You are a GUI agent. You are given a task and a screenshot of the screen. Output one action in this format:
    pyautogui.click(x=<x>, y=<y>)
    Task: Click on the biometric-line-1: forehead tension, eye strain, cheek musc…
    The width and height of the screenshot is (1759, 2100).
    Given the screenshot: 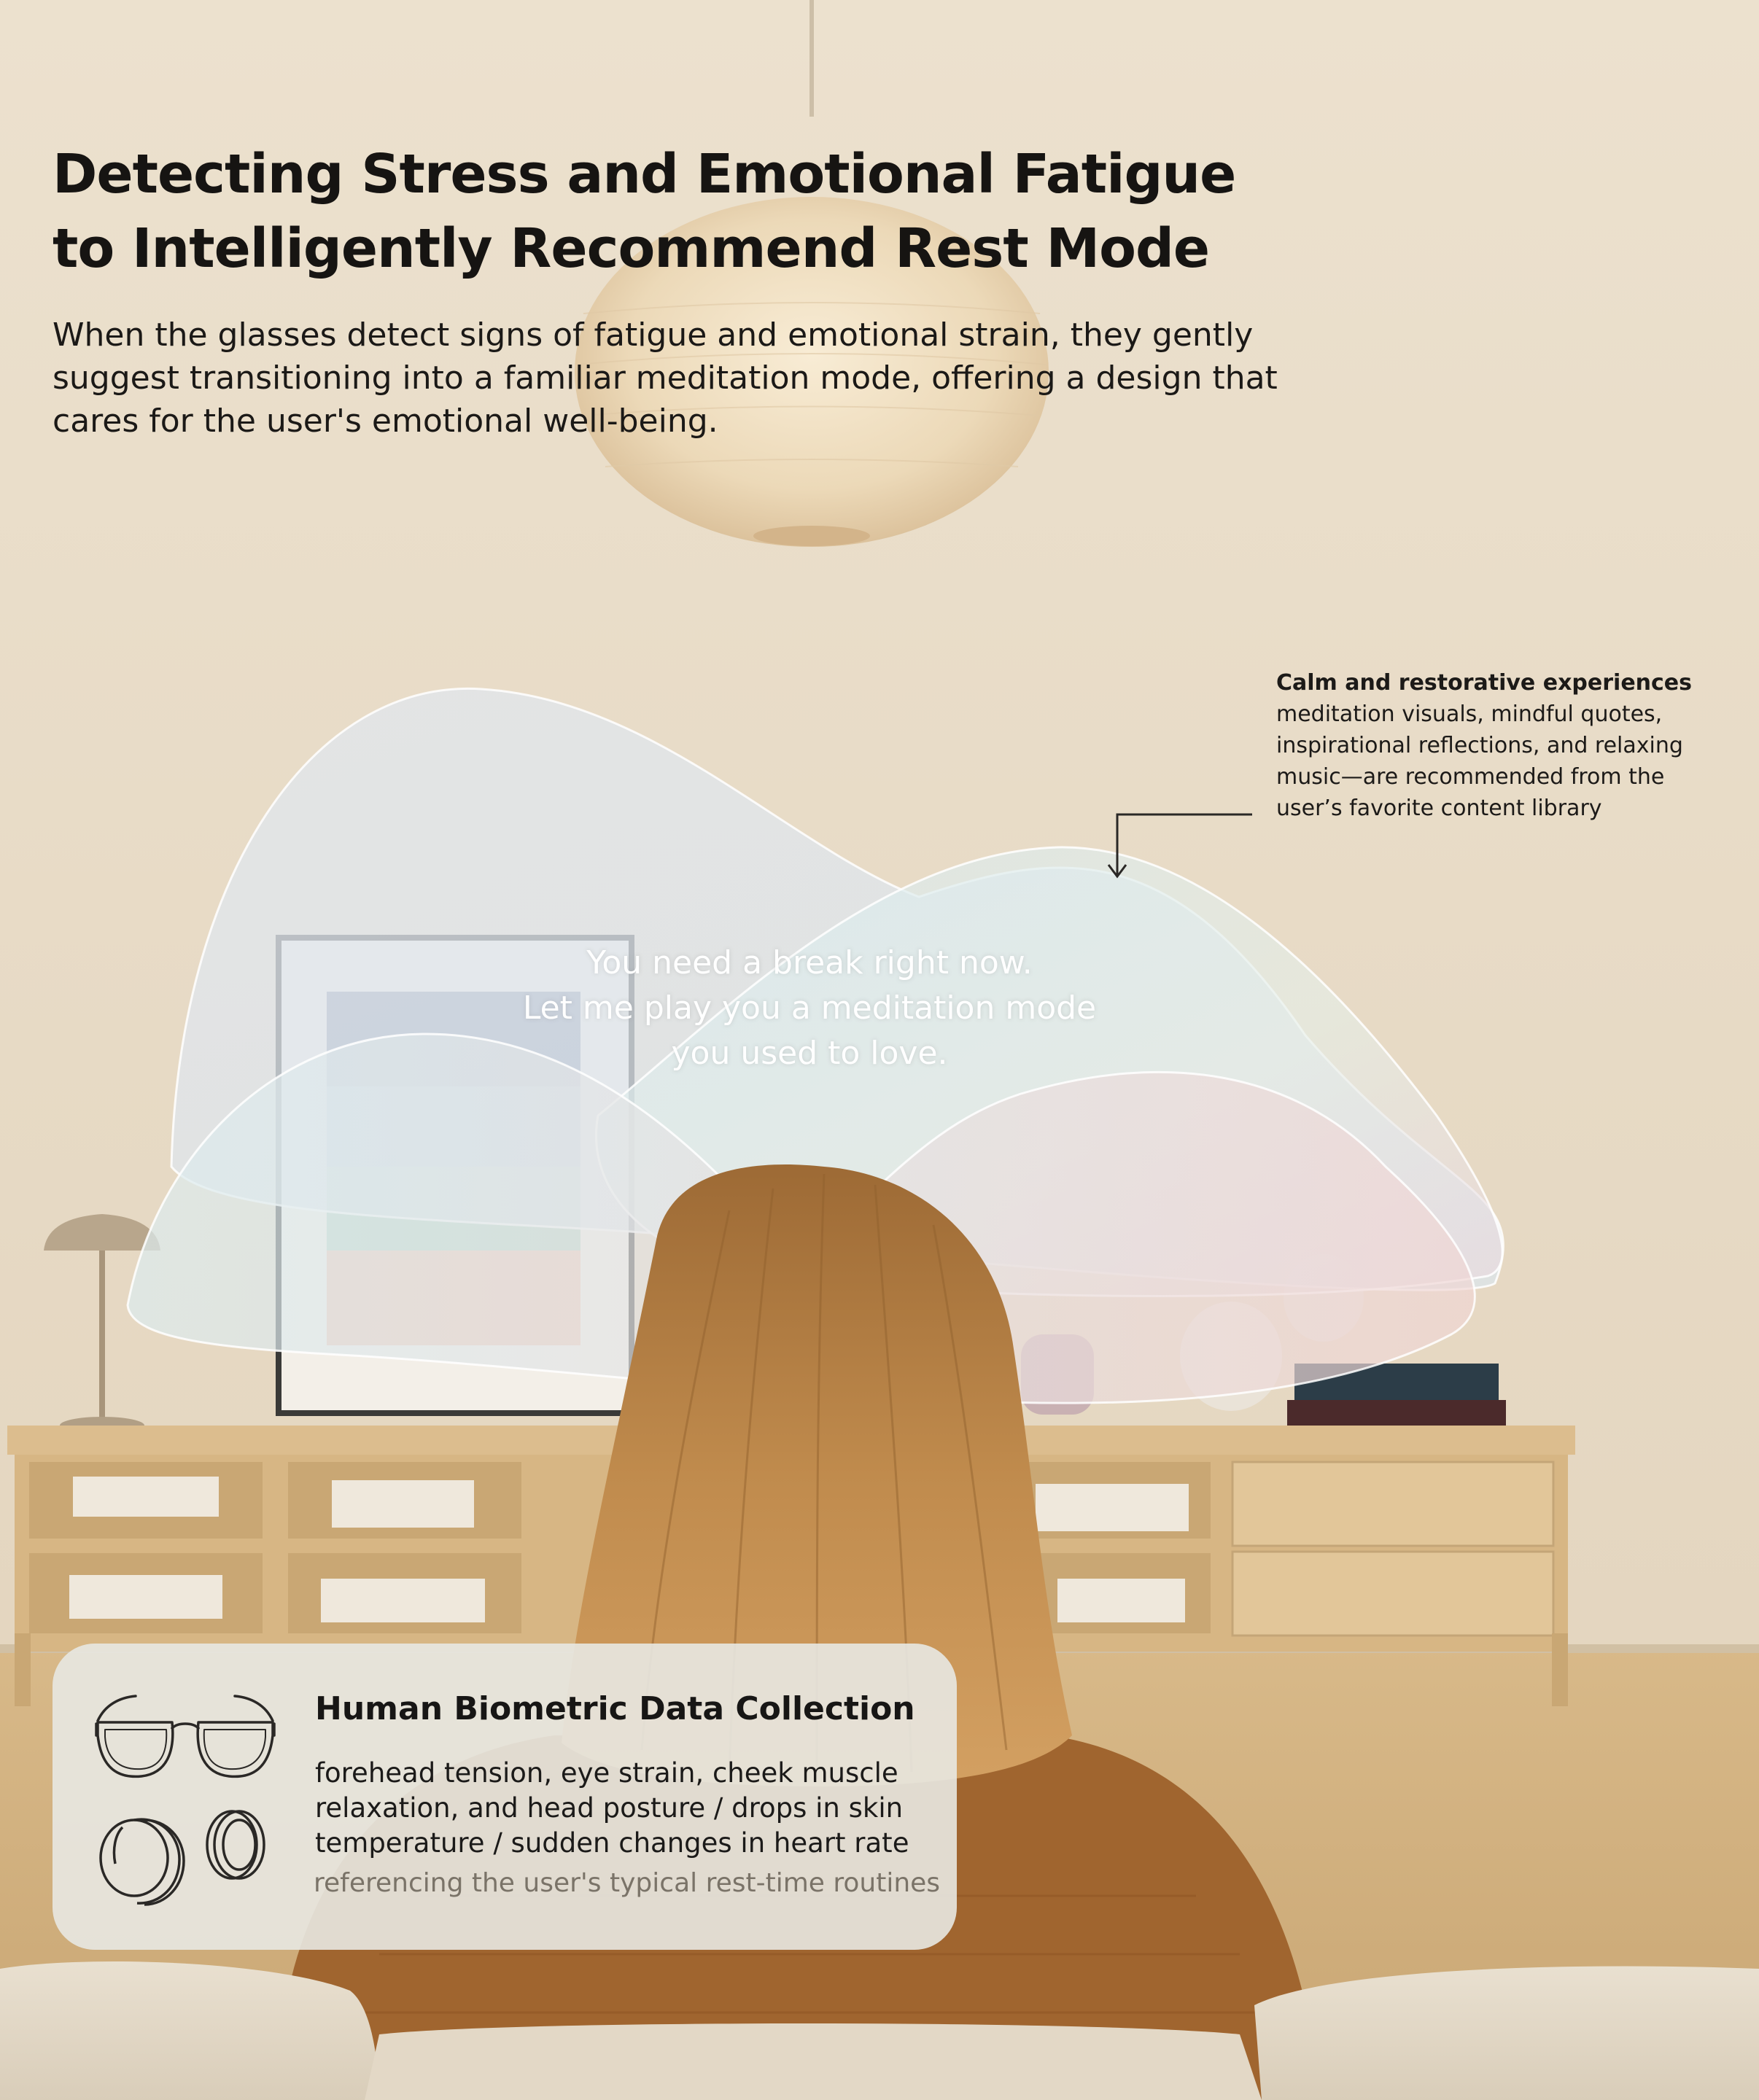 What is the action you would take?
    pyautogui.click(x=606, y=1773)
    